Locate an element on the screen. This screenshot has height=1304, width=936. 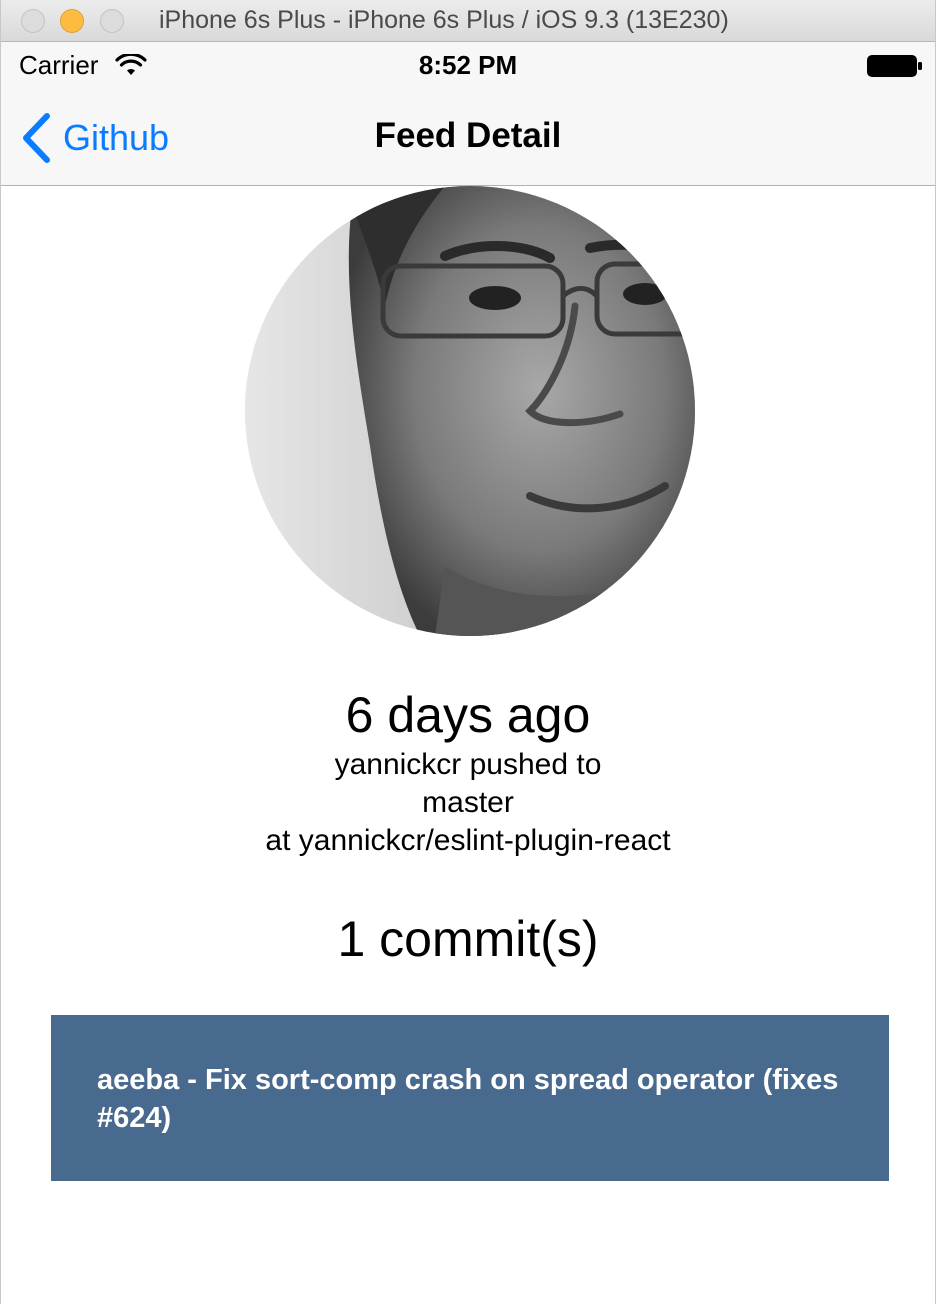
close-window-button is located at coordinates (33, 21).